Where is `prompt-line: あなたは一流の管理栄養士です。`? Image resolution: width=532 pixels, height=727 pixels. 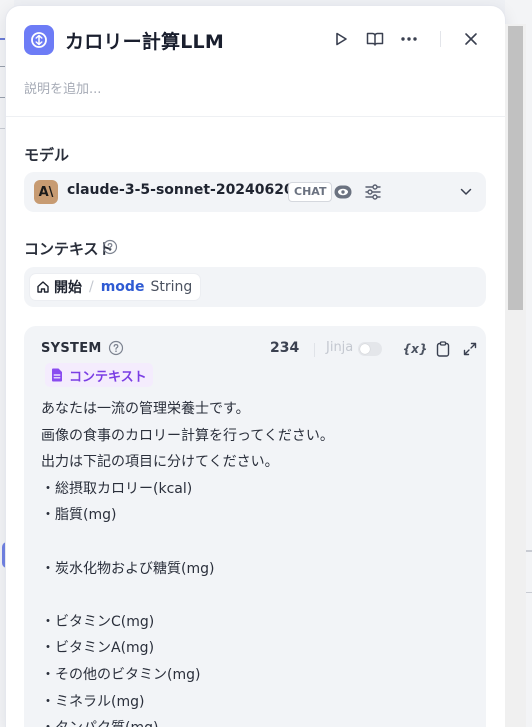 prompt-line: あなたは一流の管理栄養士です。 is located at coordinates (145, 409).